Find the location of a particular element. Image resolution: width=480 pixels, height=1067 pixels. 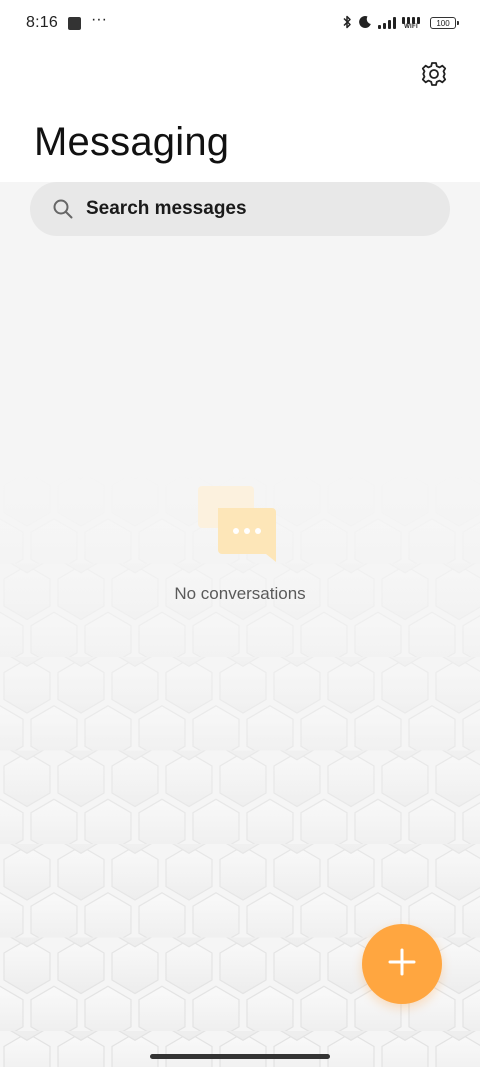

page-title: Messaging is located at coordinates (132, 142).